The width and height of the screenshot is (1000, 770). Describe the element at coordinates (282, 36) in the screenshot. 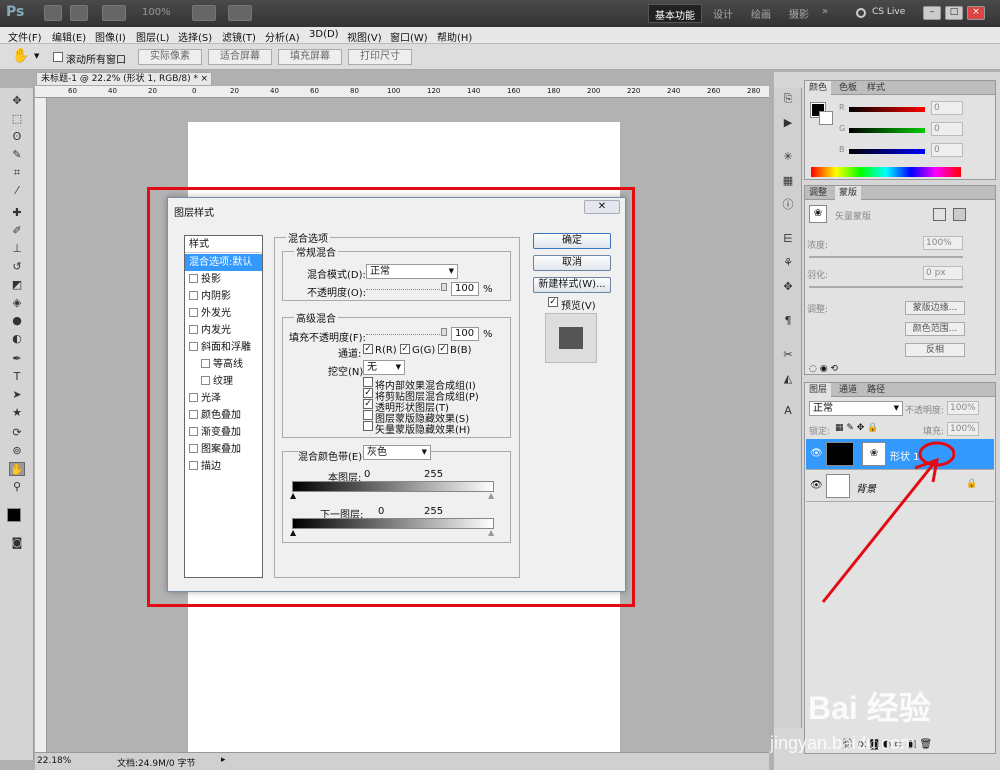

I see `menu-analysis: 分析(A)` at that location.